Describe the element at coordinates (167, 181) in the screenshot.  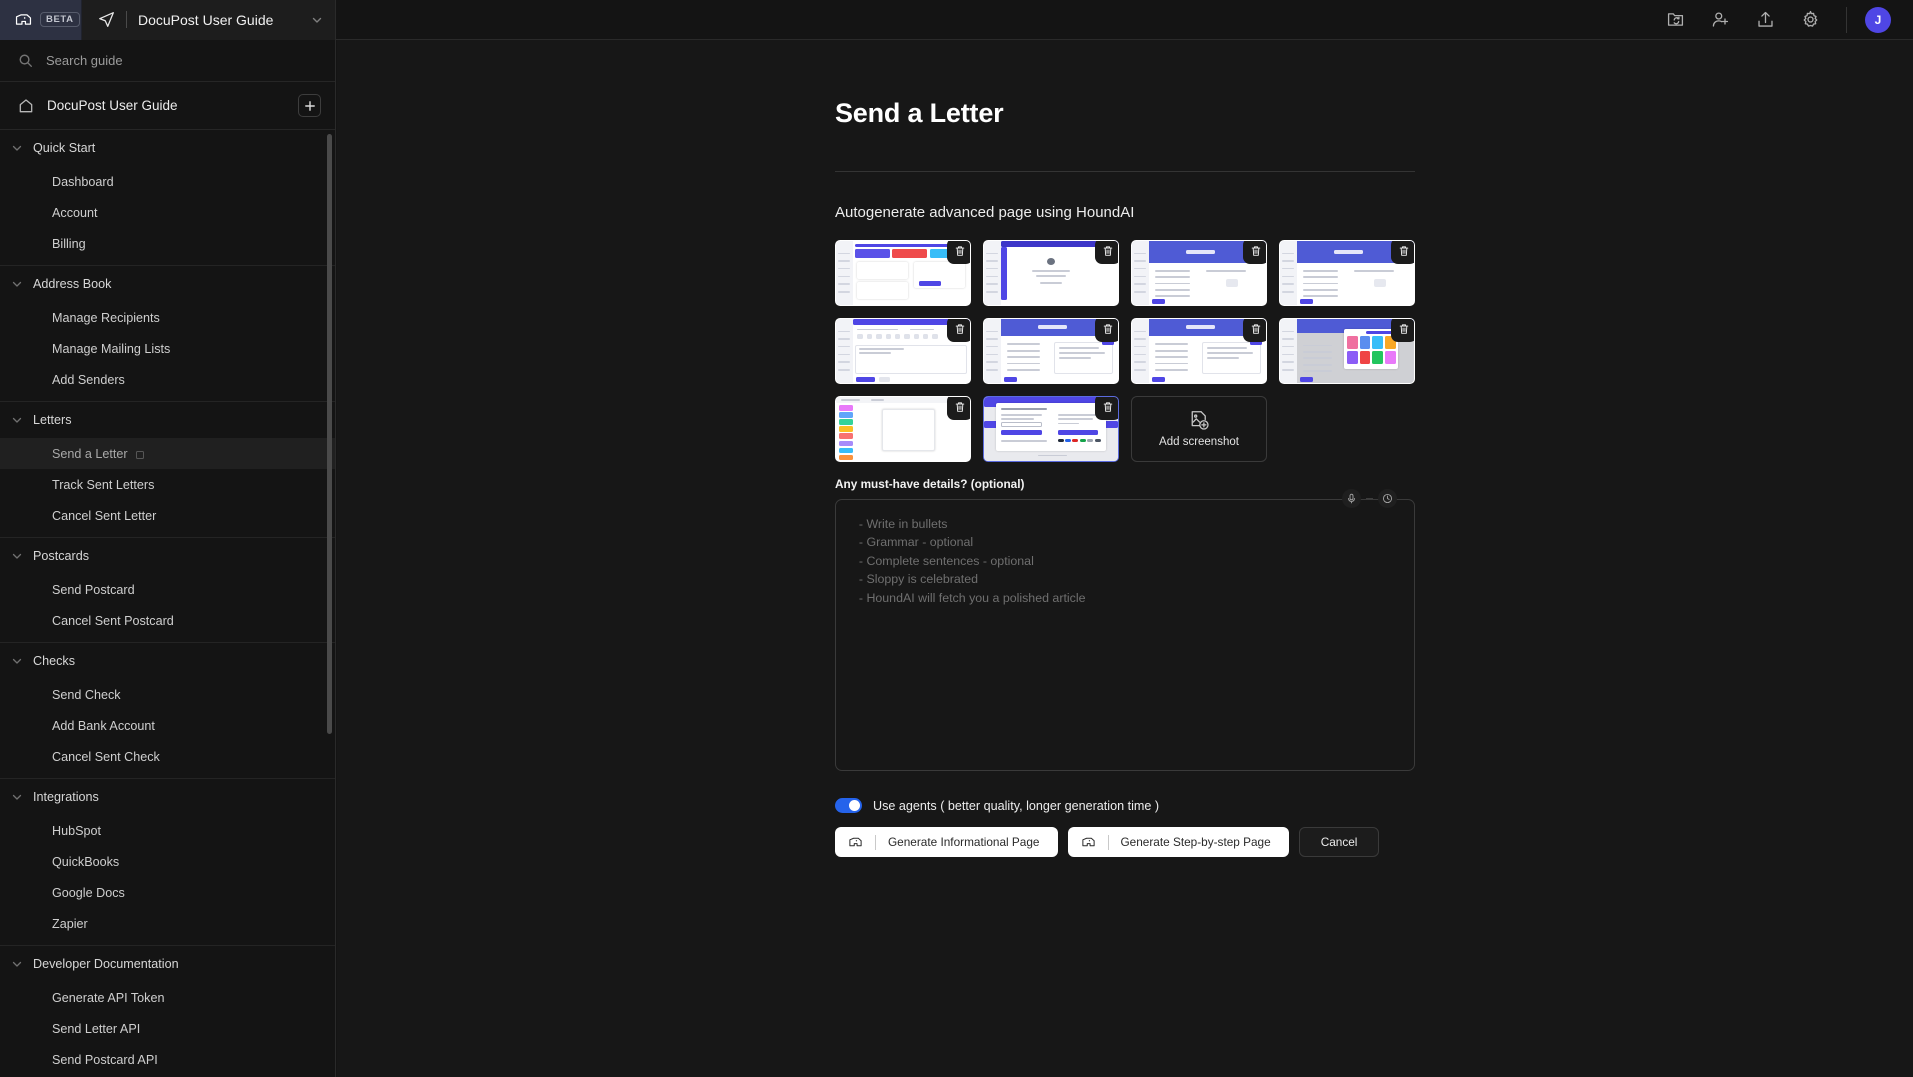
I see `sidebar-item-dashboard: Dashboard` at that location.